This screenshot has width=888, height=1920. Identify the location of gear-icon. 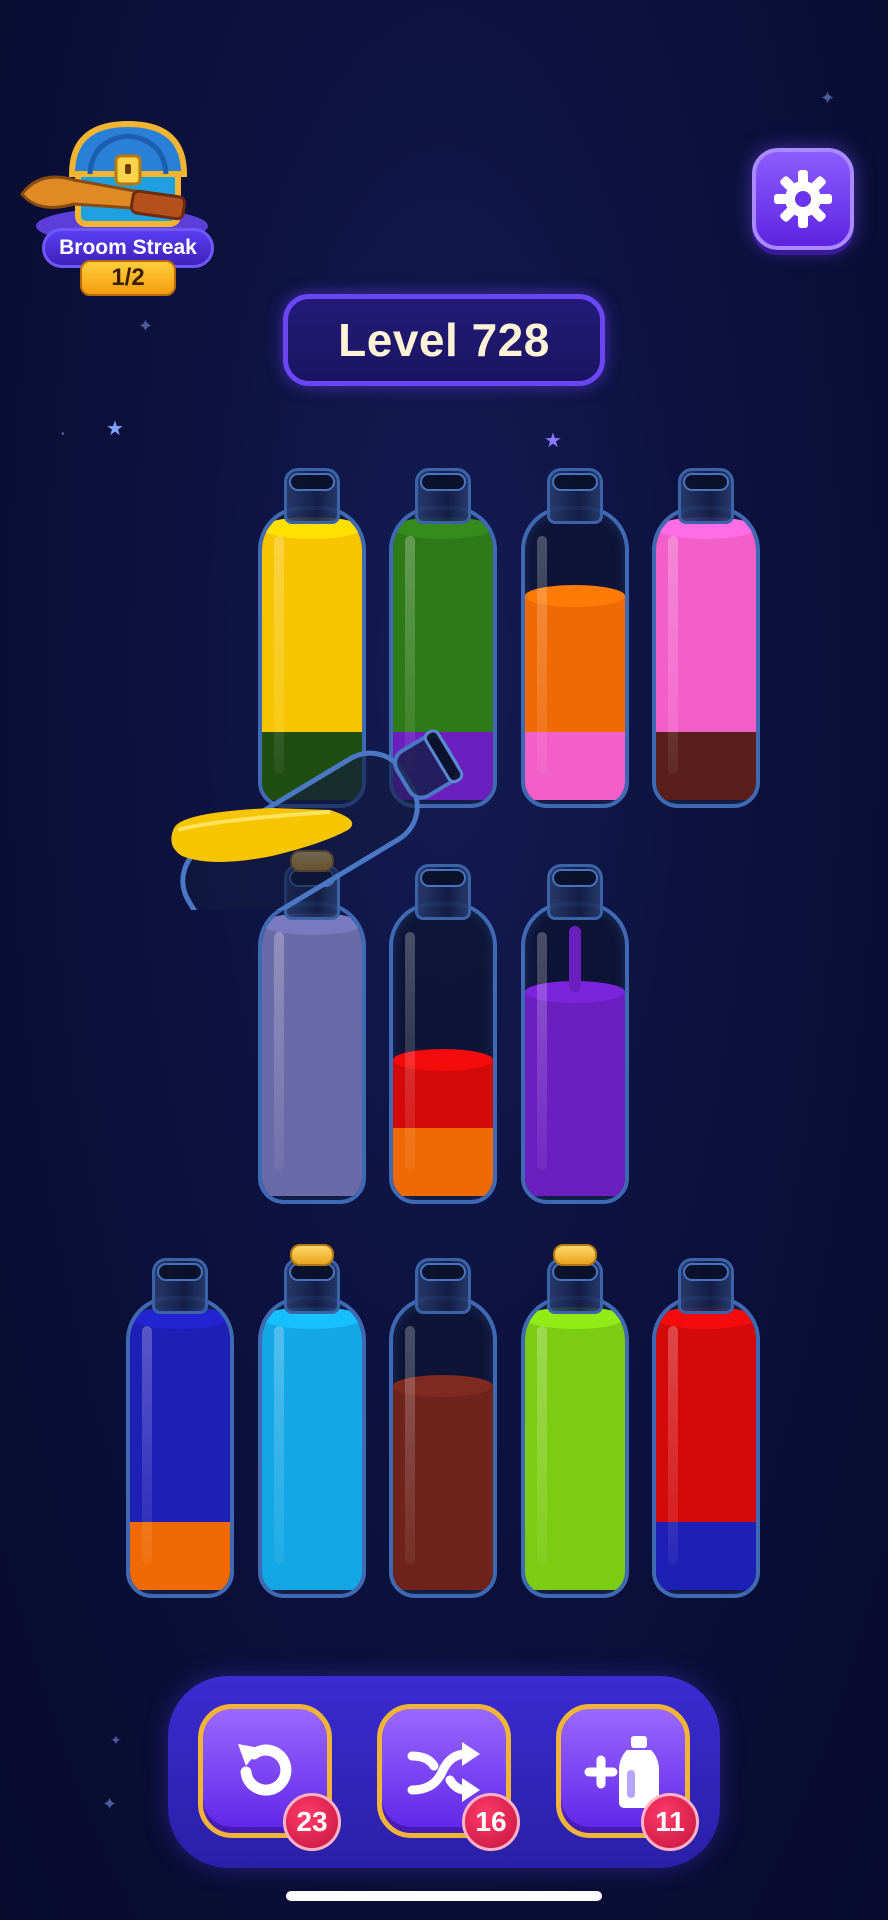
(803, 199).